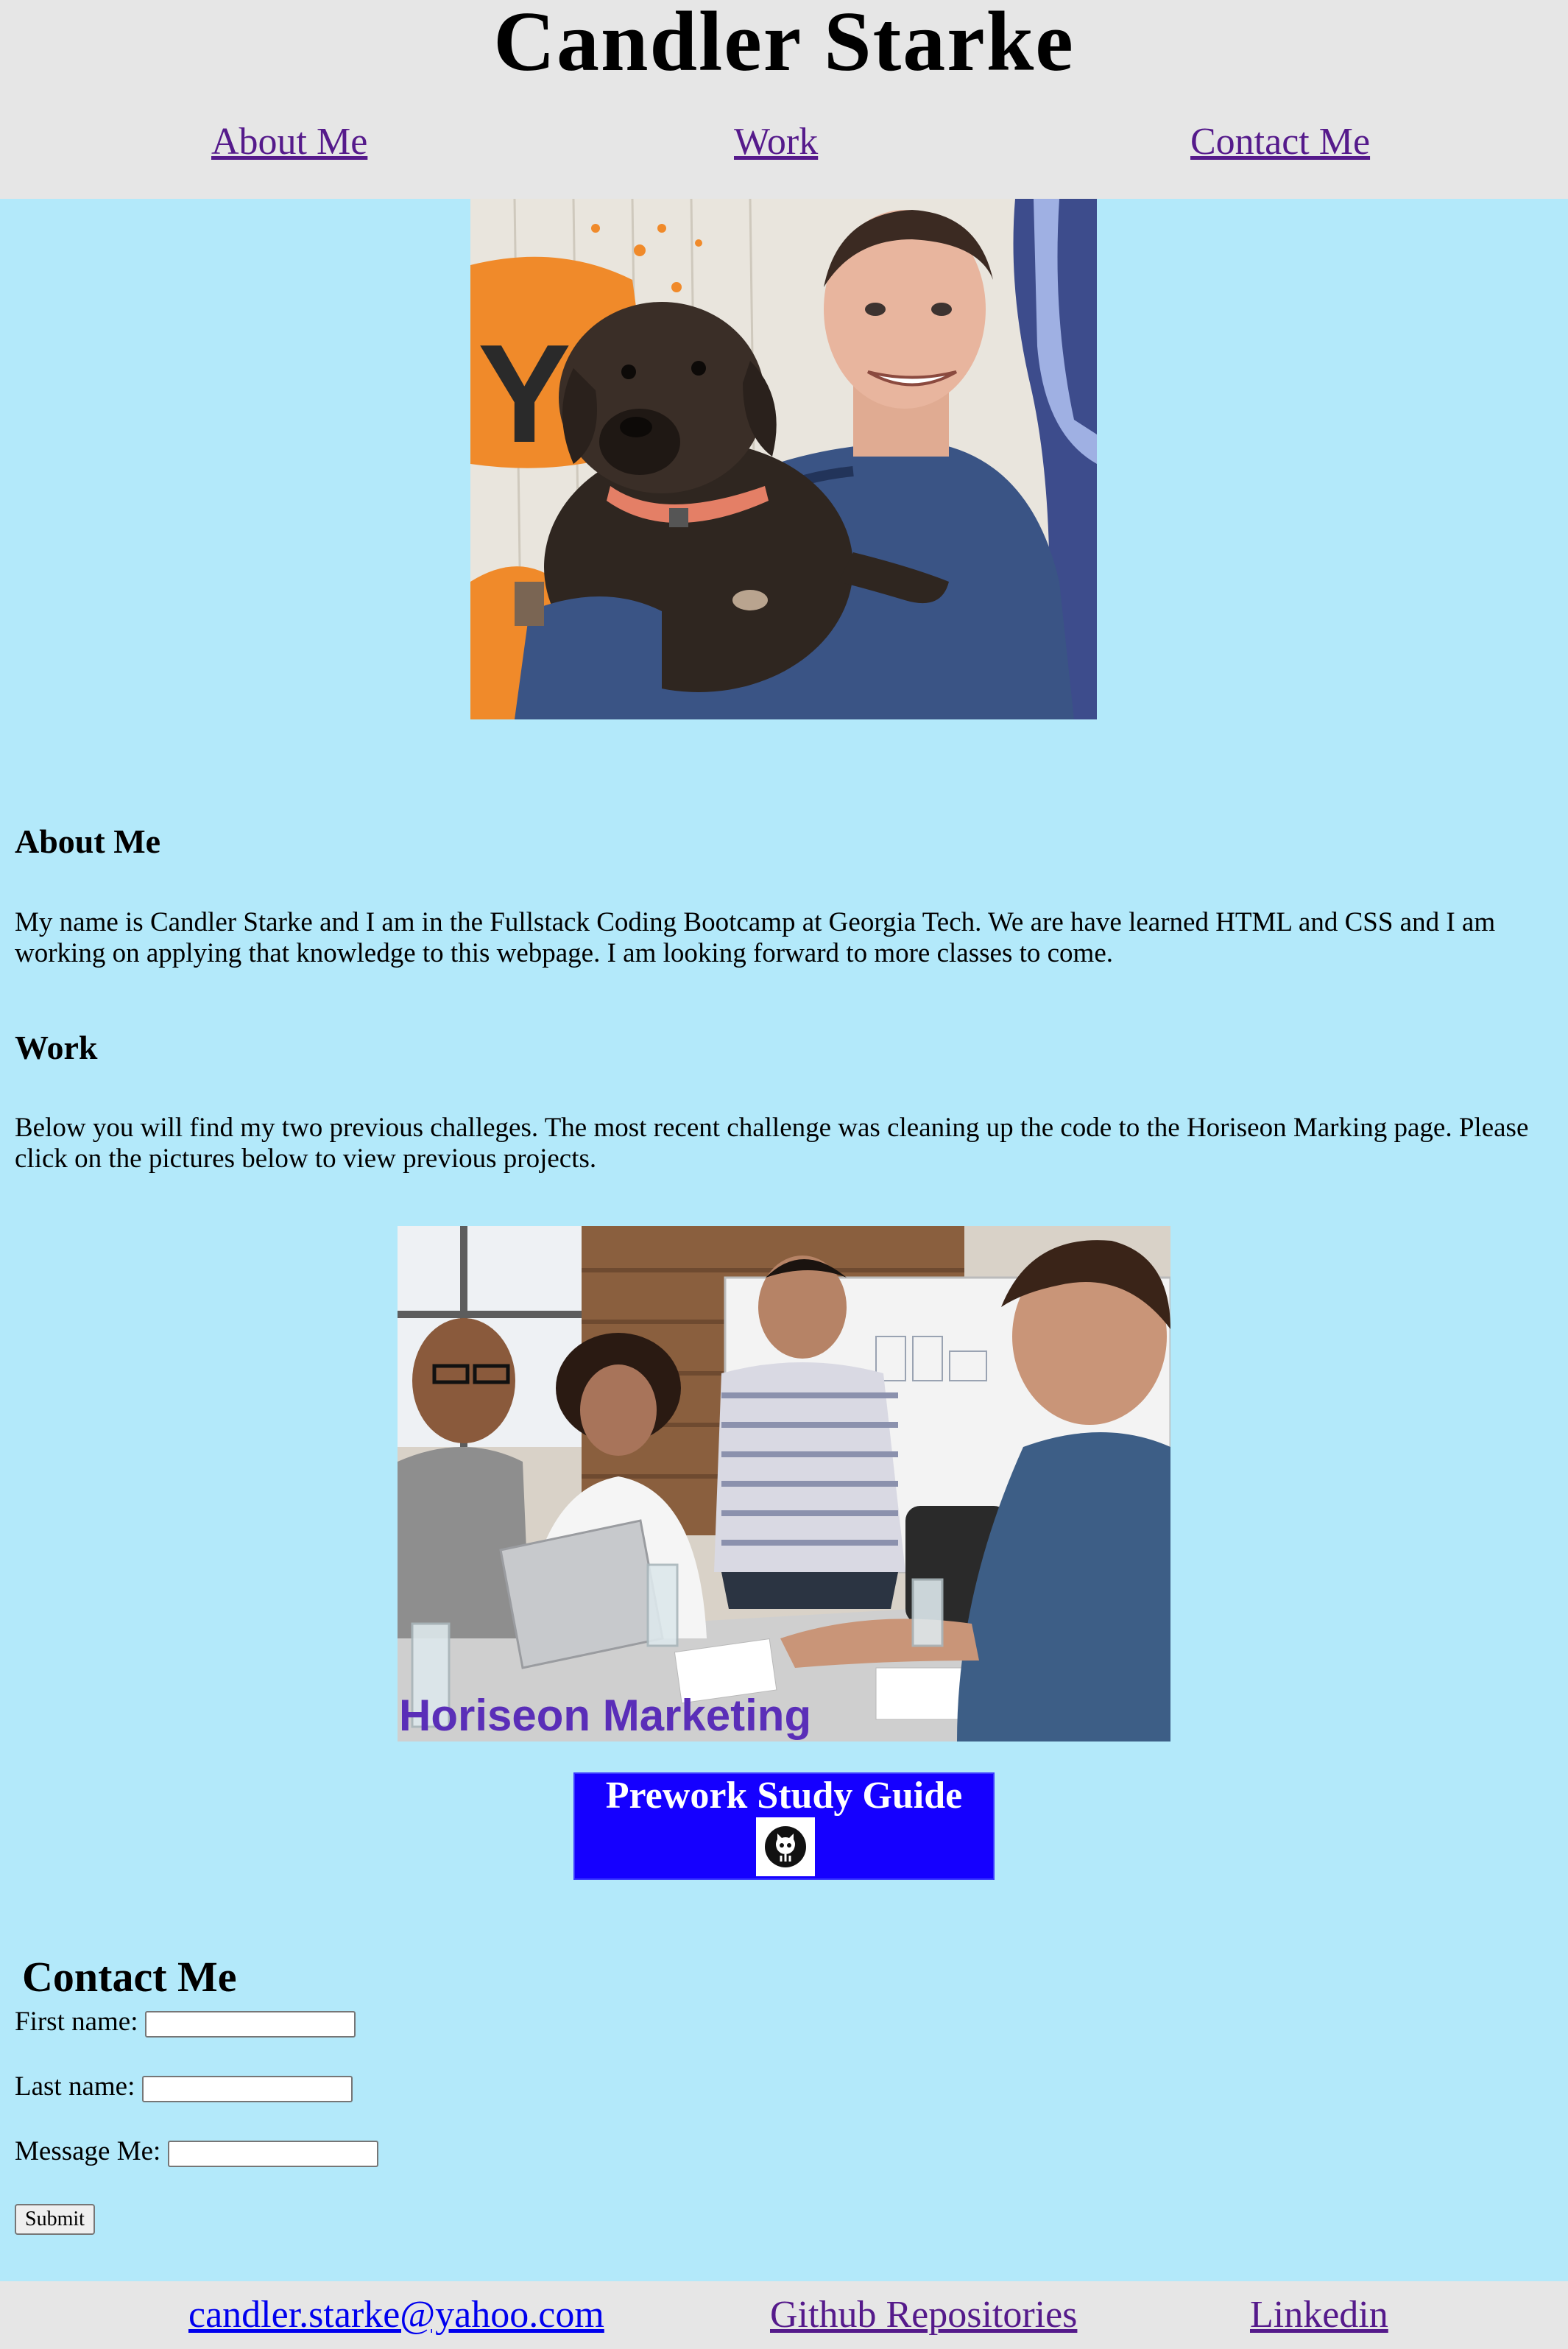 Image resolution: width=1568 pixels, height=2349 pixels. What do you see at coordinates (606, 1715) in the screenshot?
I see `horiseon-caption: Horiseon Marketing` at bounding box center [606, 1715].